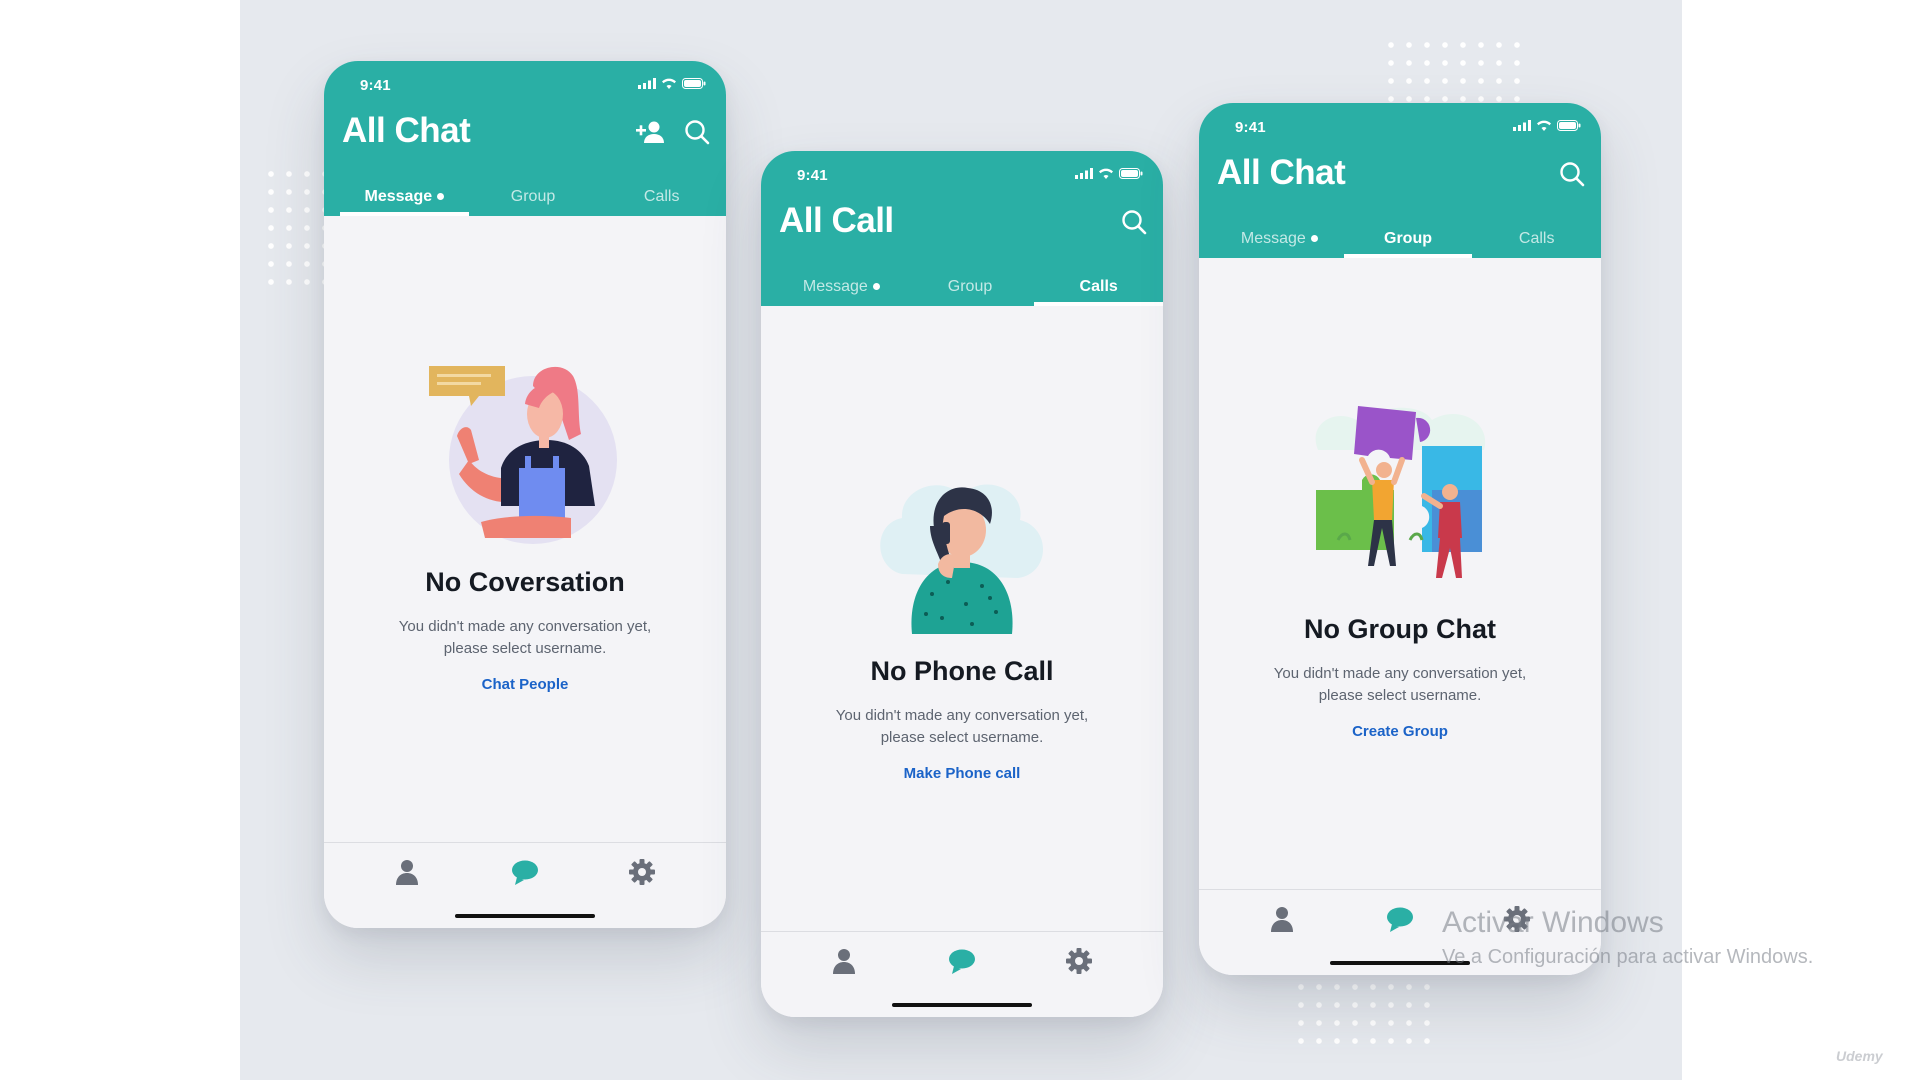 The image size is (1920, 1080). What do you see at coordinates (1457, 69) in the screenshot?
I see `decor-dots-top-right` at bounding box center [1457, 69].